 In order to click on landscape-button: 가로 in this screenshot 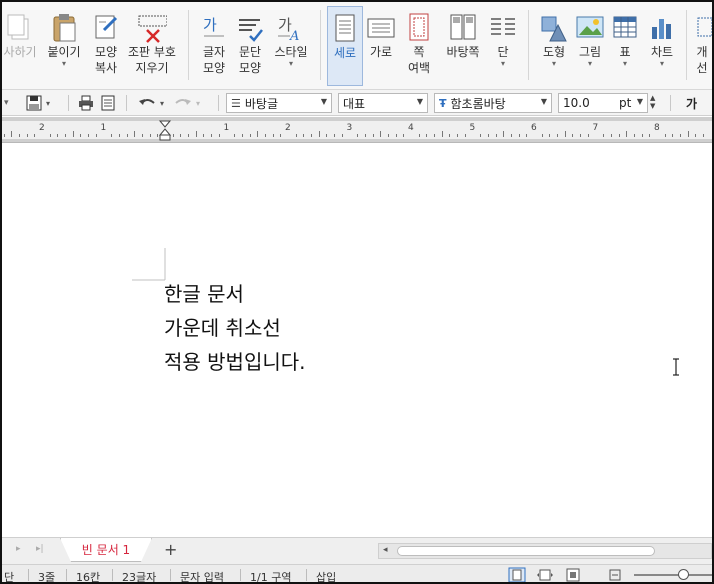, I will do `click(381, 46)`.